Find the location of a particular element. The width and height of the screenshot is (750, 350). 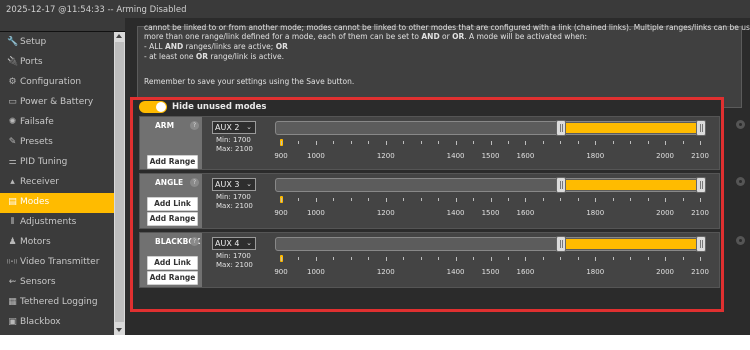

sidebar-item-failsafe: ✺ Failsafe is located at coordinates (57, 123).